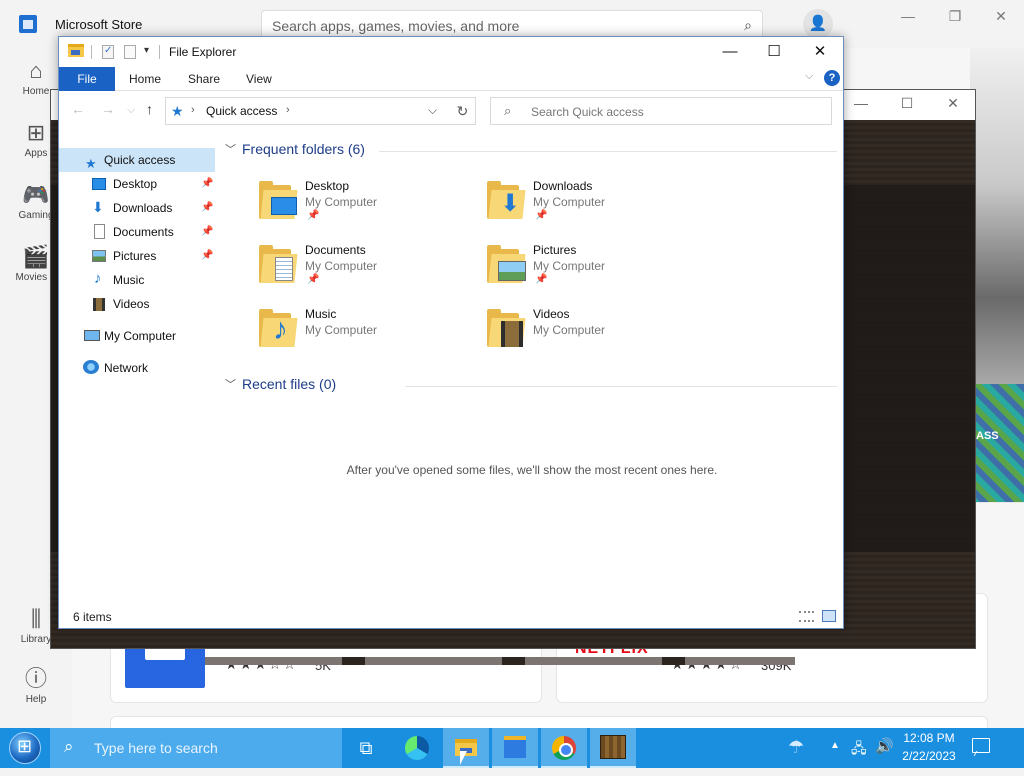  I want to click on chrome-icon, so click(564, 748).